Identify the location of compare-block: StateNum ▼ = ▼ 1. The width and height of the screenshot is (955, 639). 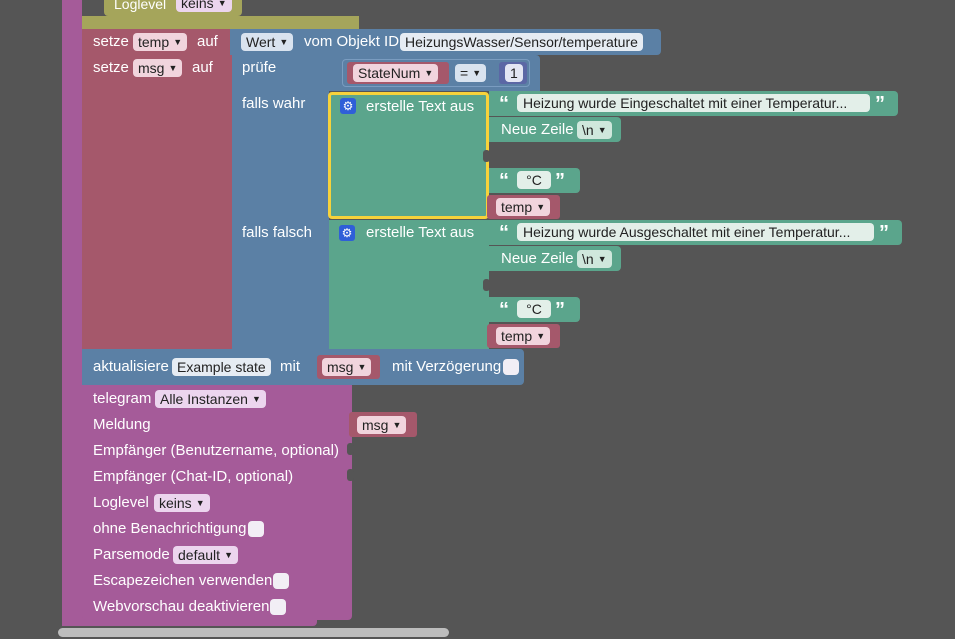
(436, 73).